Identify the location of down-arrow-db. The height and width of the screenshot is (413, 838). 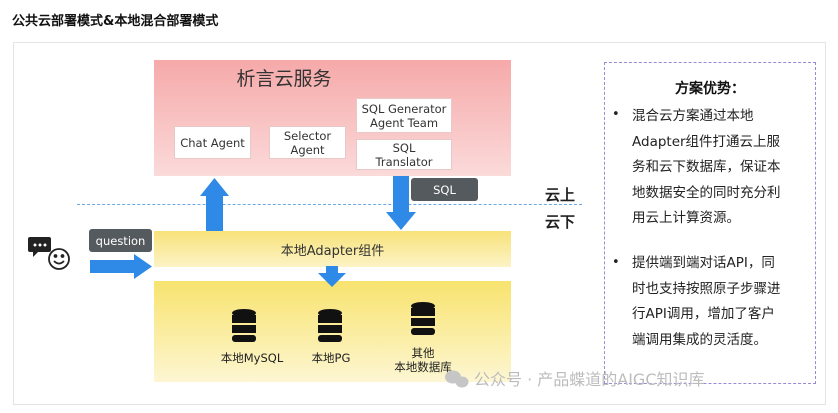
(332, 276).